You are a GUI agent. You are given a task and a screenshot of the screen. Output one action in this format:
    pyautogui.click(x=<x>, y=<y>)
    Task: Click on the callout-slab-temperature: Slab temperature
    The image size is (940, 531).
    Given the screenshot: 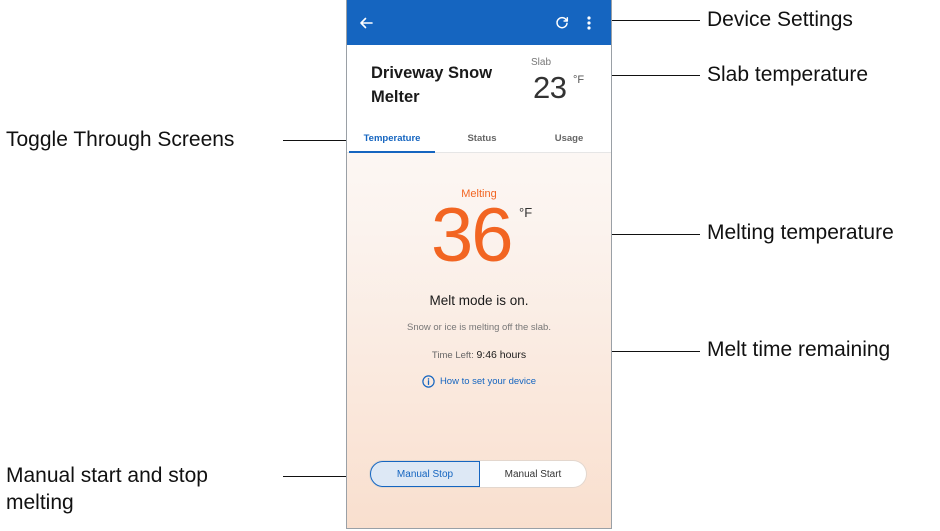 What is the action you would take?
    pyautogui.click(x=788, y=74)
    